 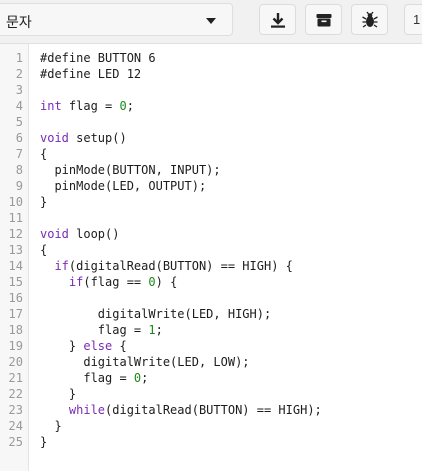 I want to click on code-text: if(flag == 0) {, so click(x=108, y=282).